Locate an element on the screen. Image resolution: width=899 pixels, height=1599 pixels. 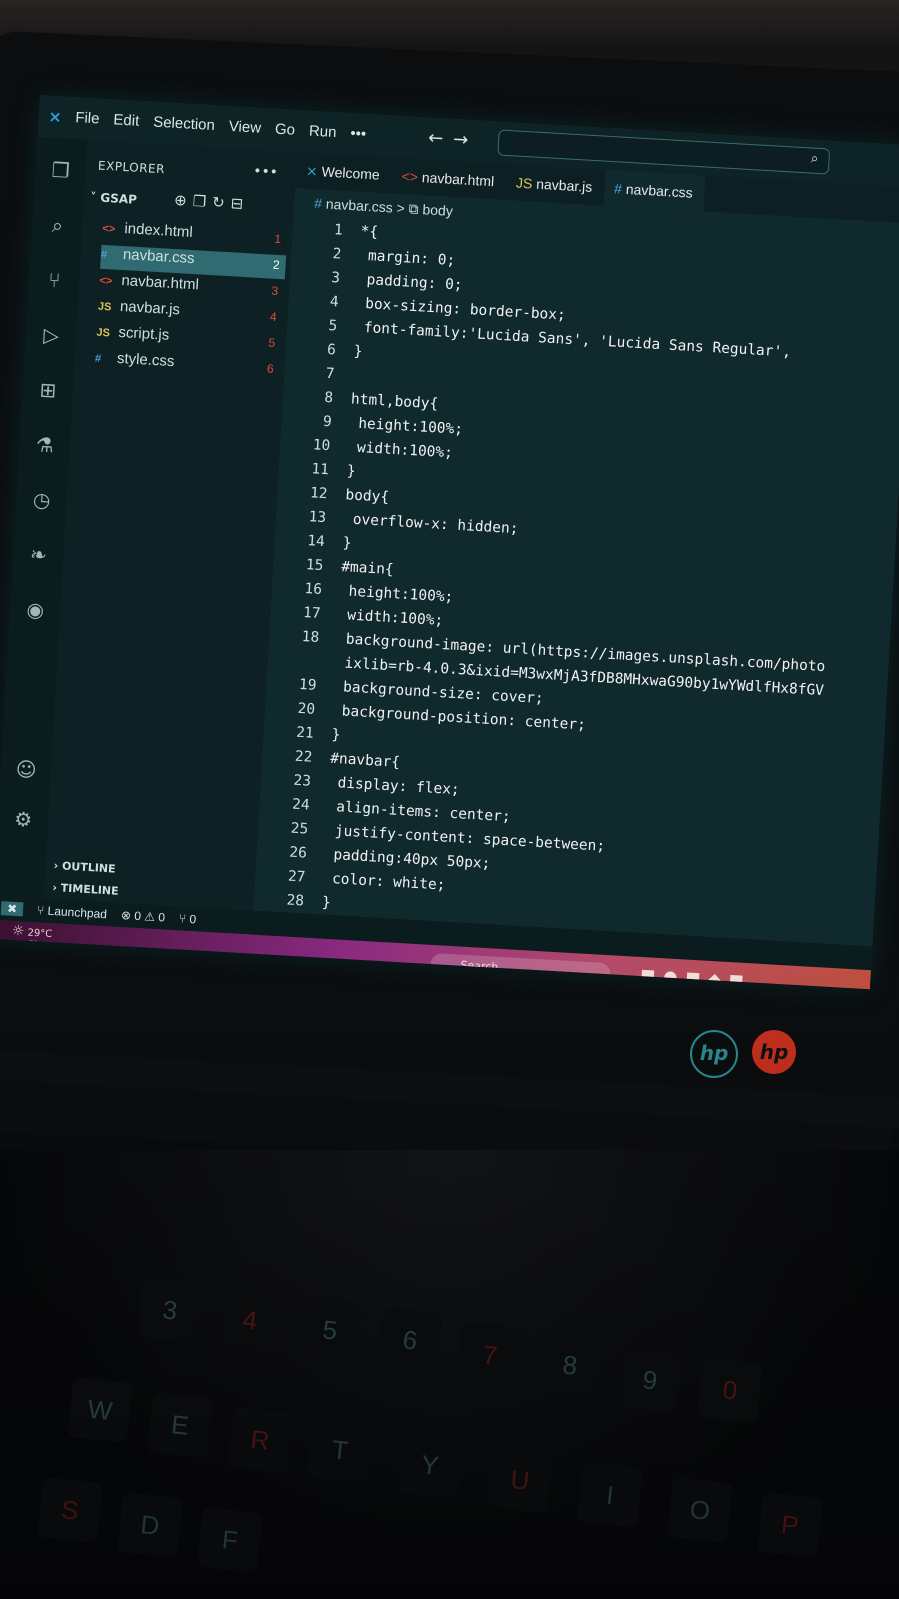
nav-arrows: ←→ is located at coordinates (453, 139).